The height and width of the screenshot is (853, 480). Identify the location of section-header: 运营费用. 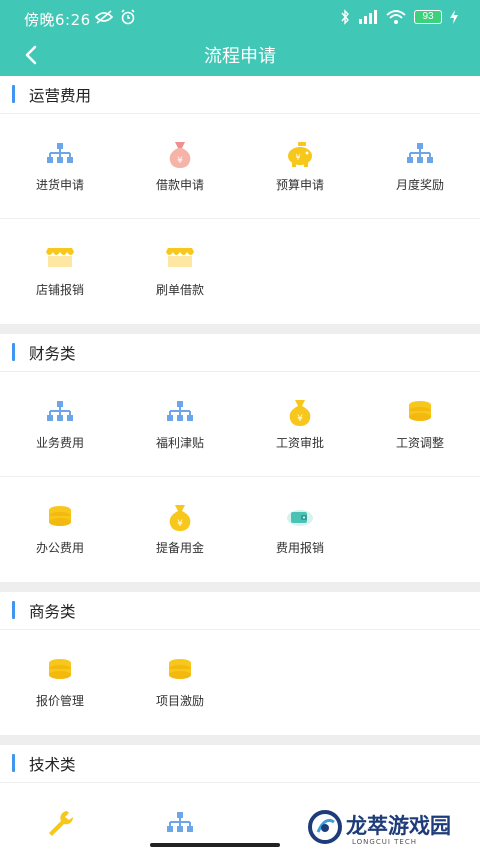
(240, 95).